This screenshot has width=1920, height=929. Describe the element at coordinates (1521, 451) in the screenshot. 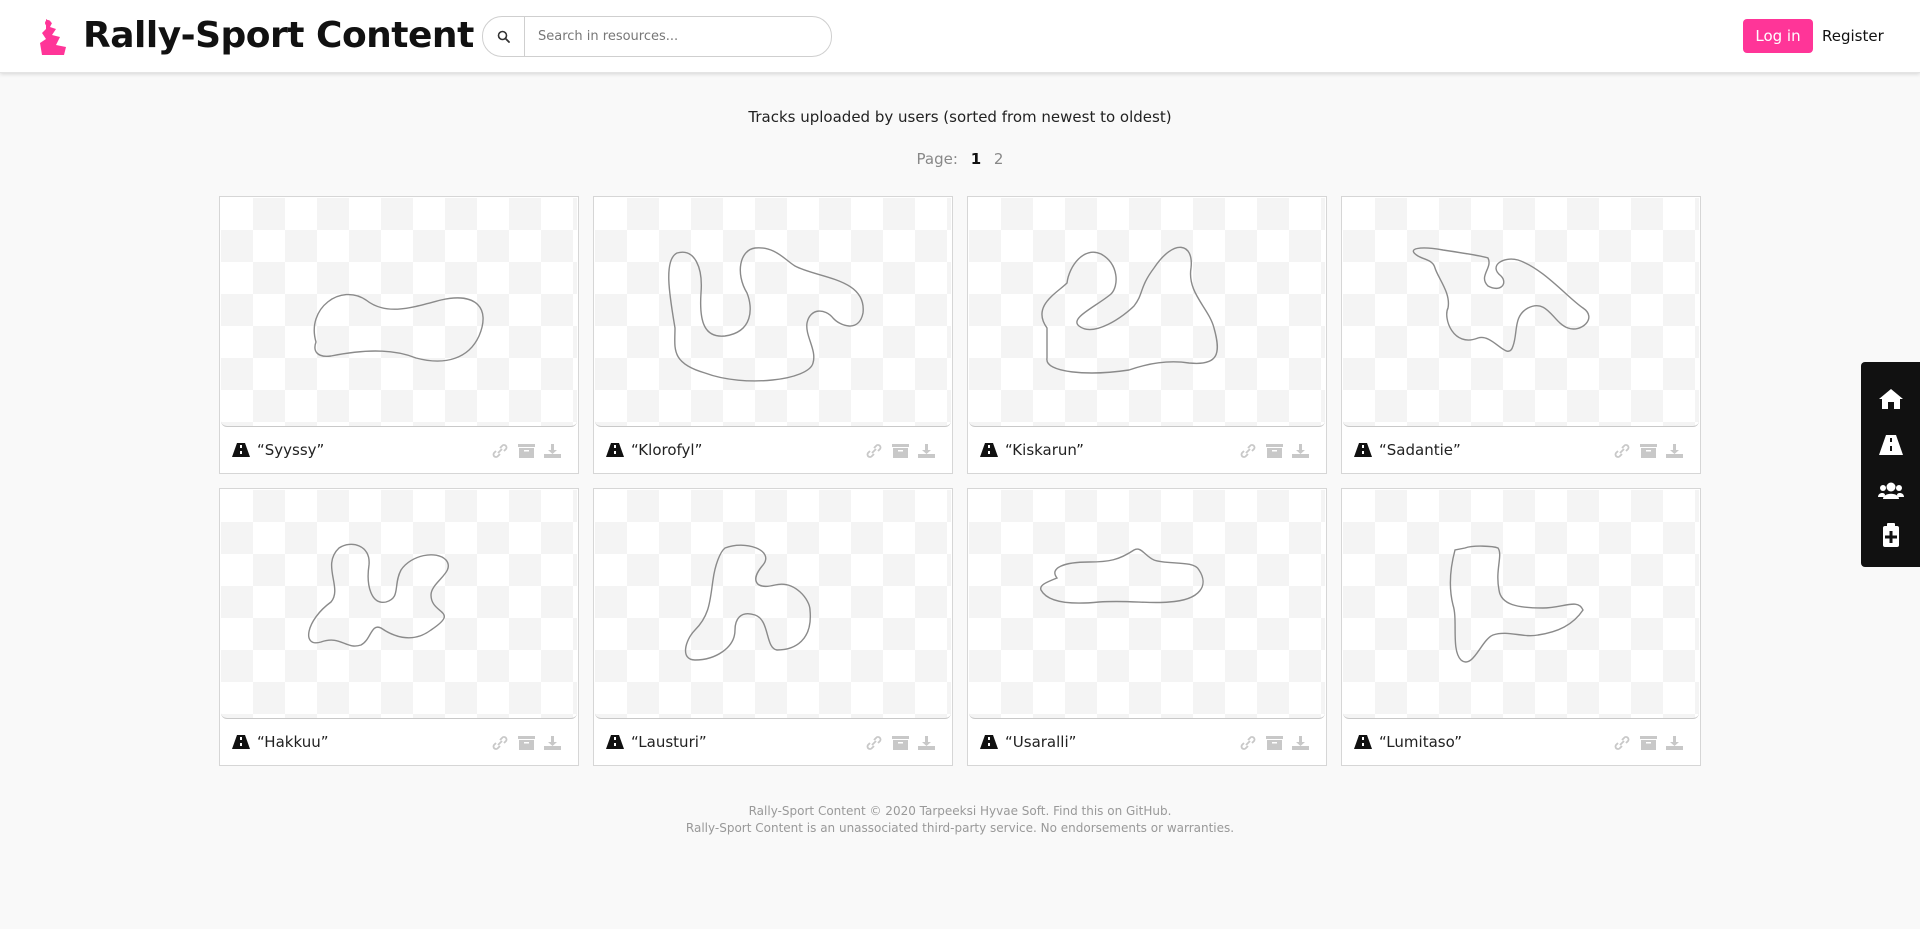

I see `card-footer: “Sadantie”` at that location.